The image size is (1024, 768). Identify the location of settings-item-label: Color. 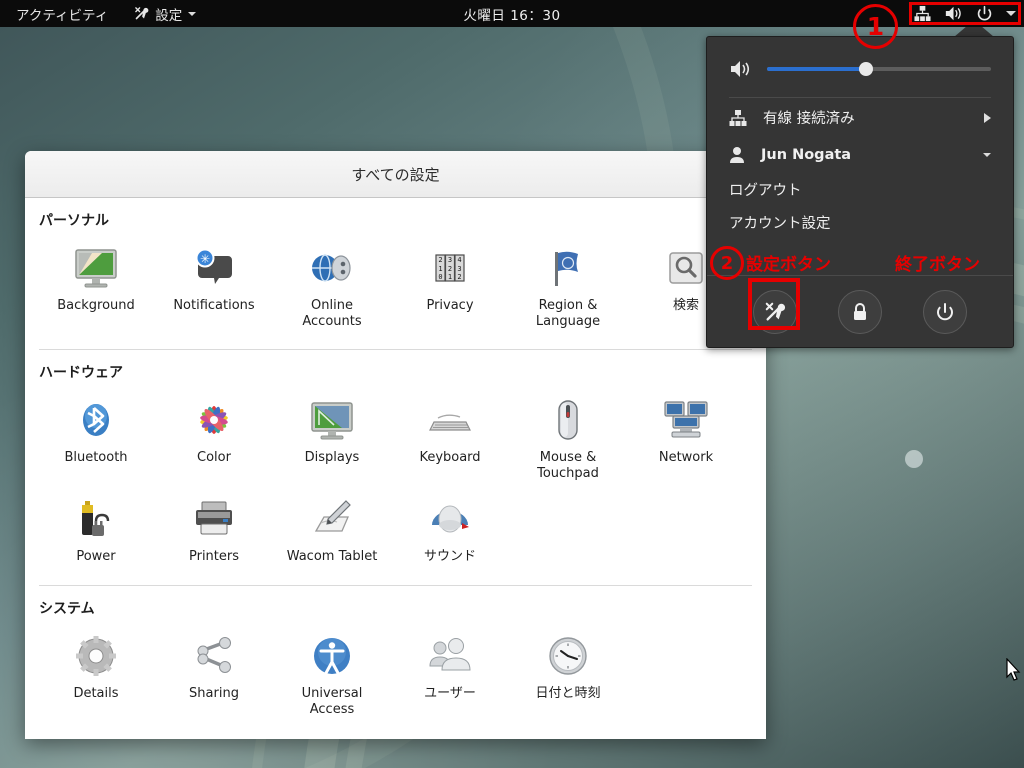
(214, 458).